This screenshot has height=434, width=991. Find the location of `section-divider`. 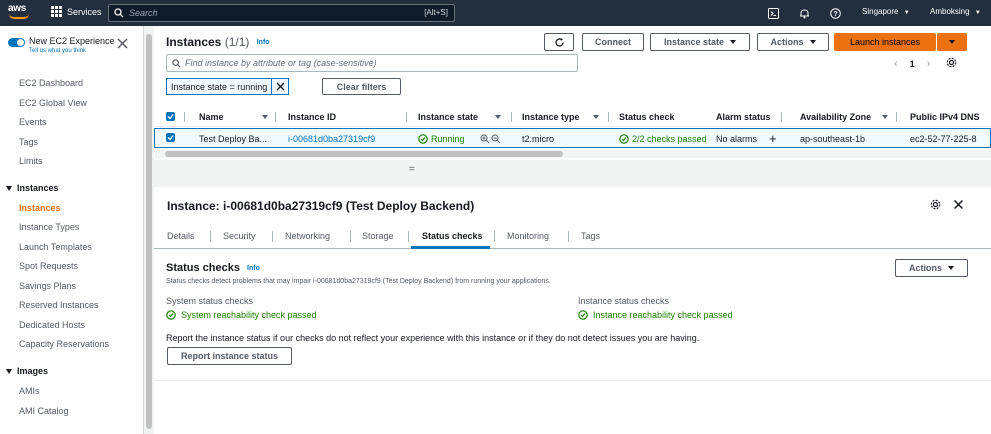

section-divider is located at coordinates (572, 380).